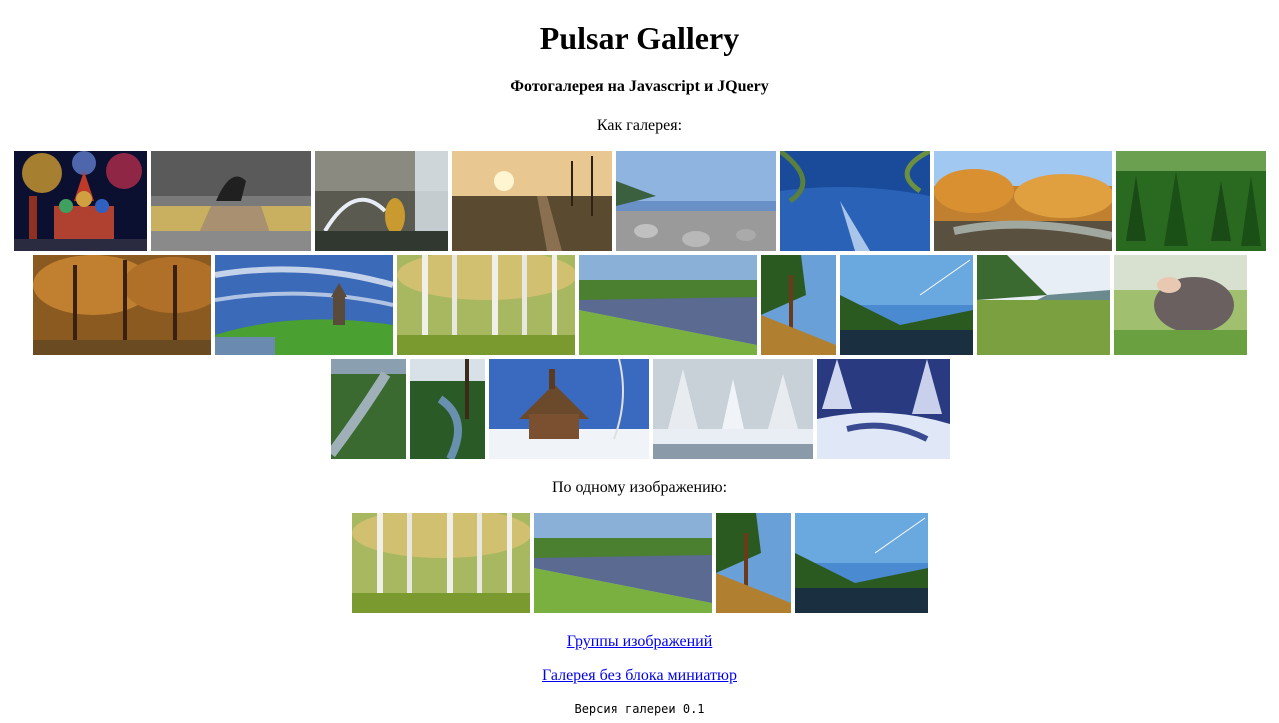 The image size is (1279, 723). Describe the element at coordinates (639, 38) in the screenshot. I see `page-title: Pulsar Gallery` at that location.